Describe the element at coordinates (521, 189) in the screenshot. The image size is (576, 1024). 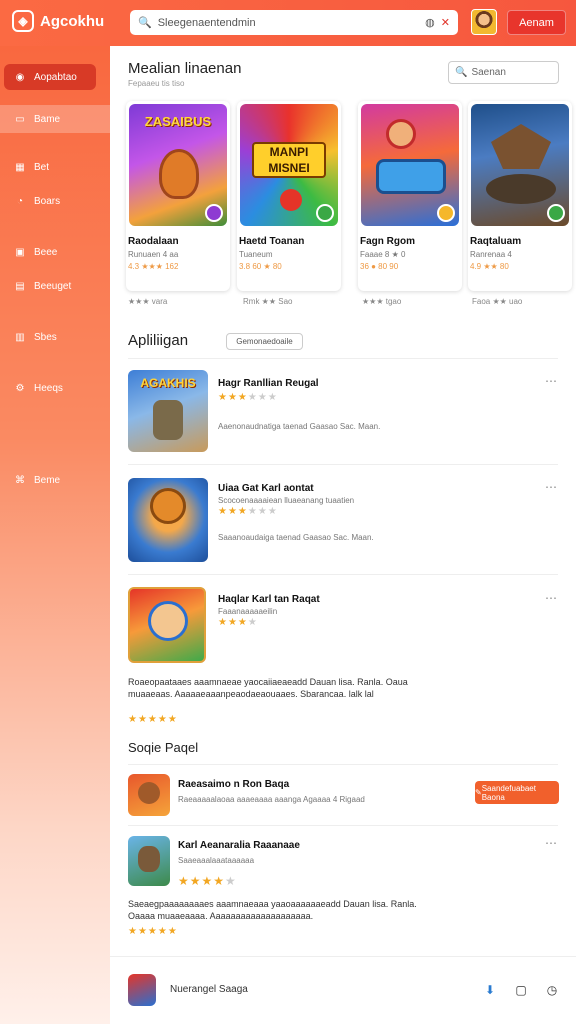
I see `ground-shape` at that location.